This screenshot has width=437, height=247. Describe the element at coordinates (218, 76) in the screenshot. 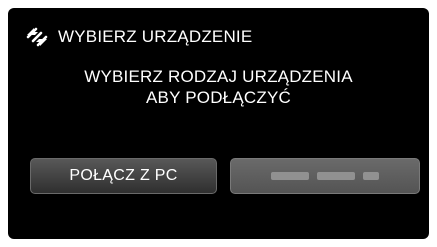

I see `instruction-line-1: WYBIERZ RODZAJ URZĄDZENIA` at that location.